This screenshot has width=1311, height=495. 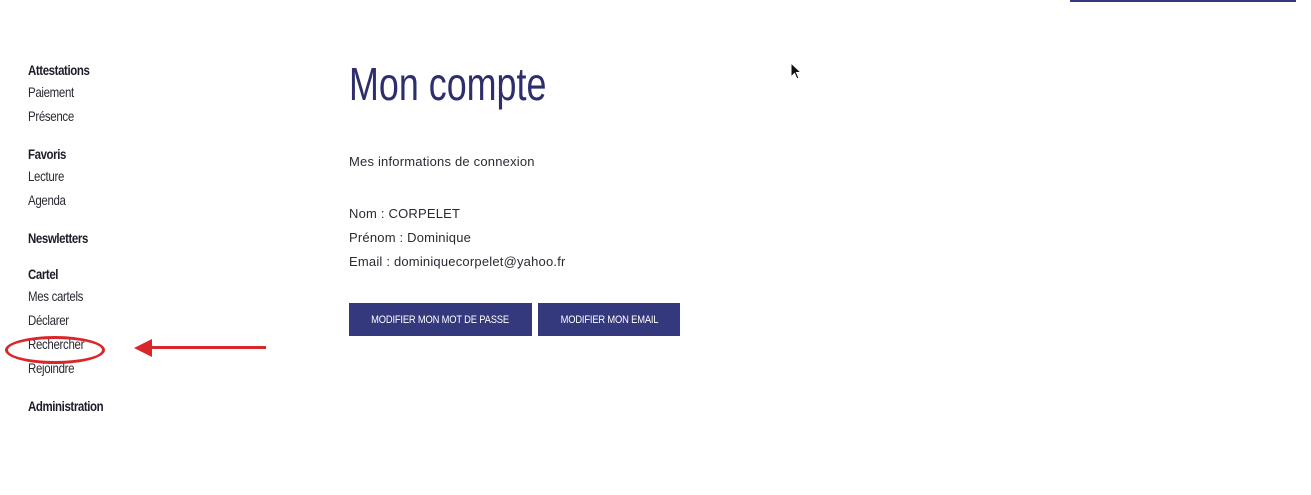 I want to click on nom-value: Nom : CORPELET, so click(x=405, y=213).